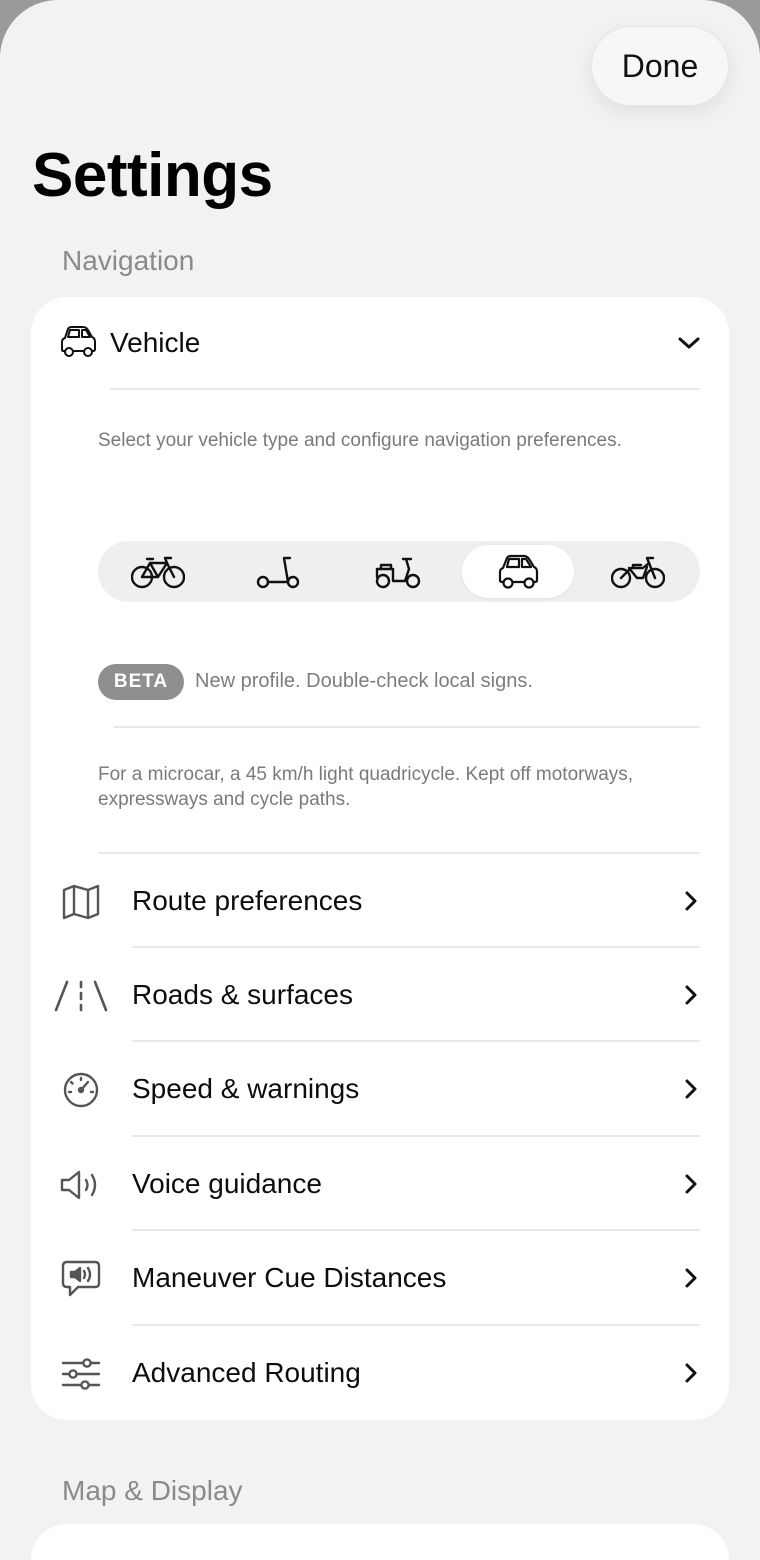  I want to click on map-display-card, so click(380, 1542).